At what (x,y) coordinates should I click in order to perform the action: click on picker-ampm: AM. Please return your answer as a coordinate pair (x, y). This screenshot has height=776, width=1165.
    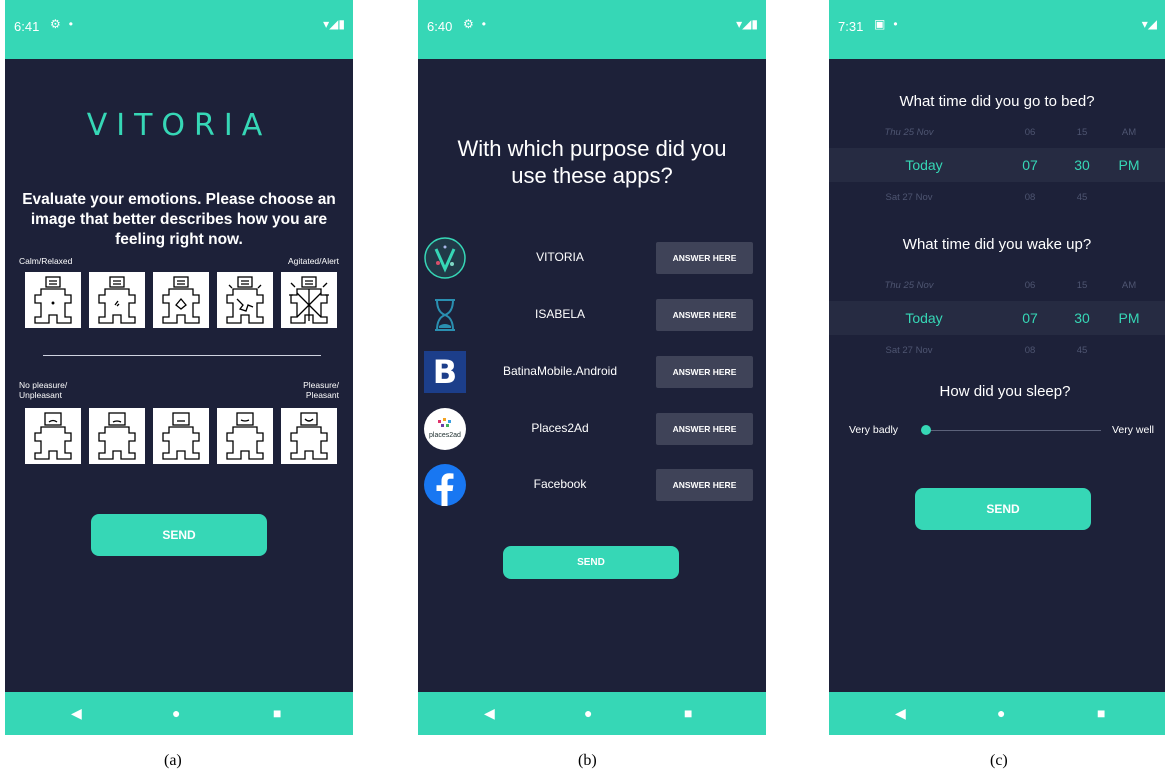
    Looking at the image, I should click on (1129, 132).